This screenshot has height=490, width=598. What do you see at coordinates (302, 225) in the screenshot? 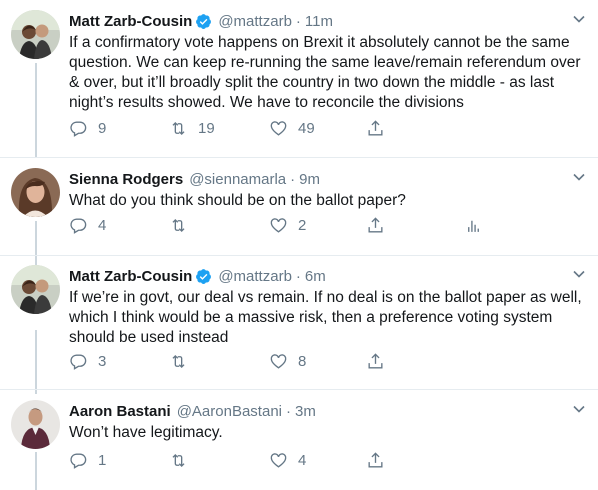
I see `like-count: 2` at bounding box center [302, 225].